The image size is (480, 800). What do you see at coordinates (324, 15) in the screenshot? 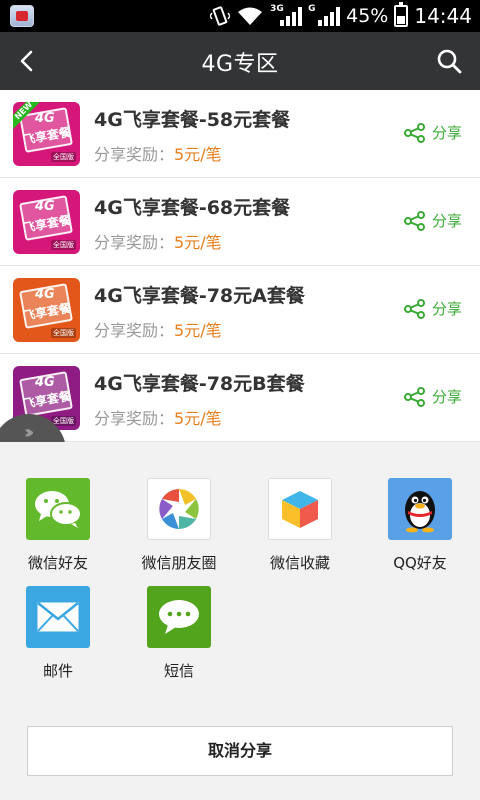
I see `signal-g-icon: G` at bounding box center [324, 15].